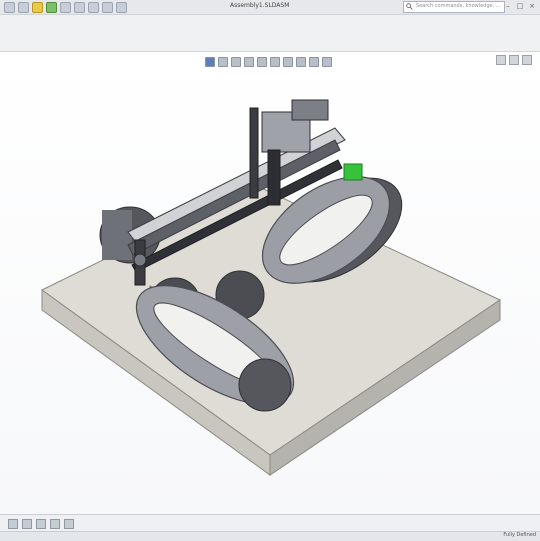 This screenshot has width=540, height=541. What do you see at coordinates (27, 524) in the screenshot?
I see `motion-study-tab-icon` at bounding box center [27, 524].